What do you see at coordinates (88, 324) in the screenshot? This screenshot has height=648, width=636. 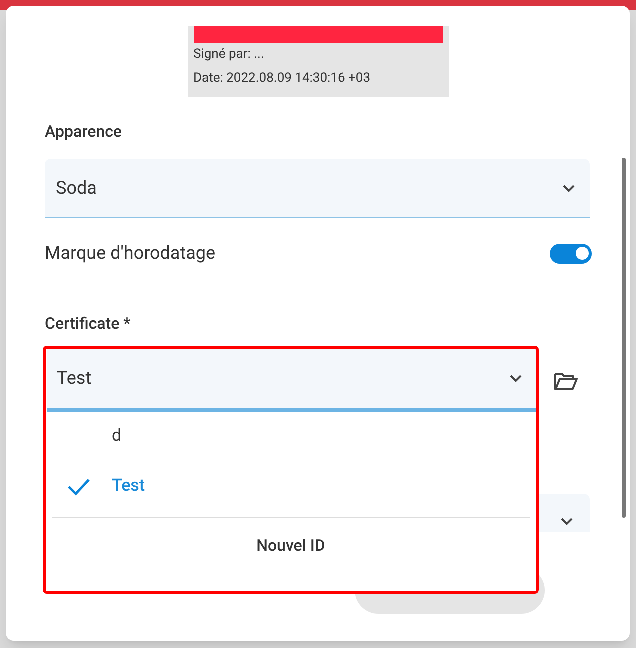 I see `field-label: Certificate *` at bounding box center [88, 324].